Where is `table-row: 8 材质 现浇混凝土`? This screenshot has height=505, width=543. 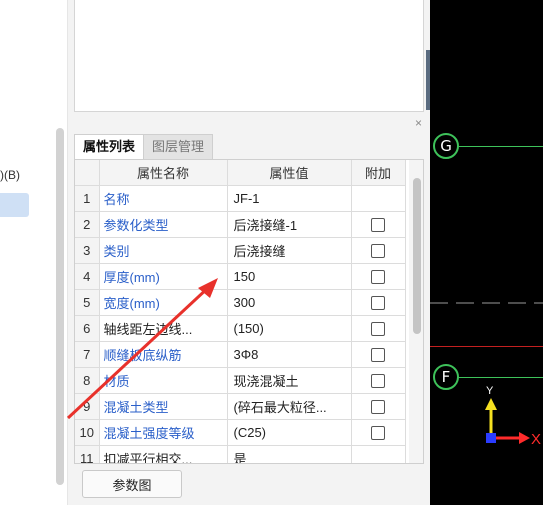
table-row: 8 材质 现浇混凝土 is located at coordinates (240, 380).